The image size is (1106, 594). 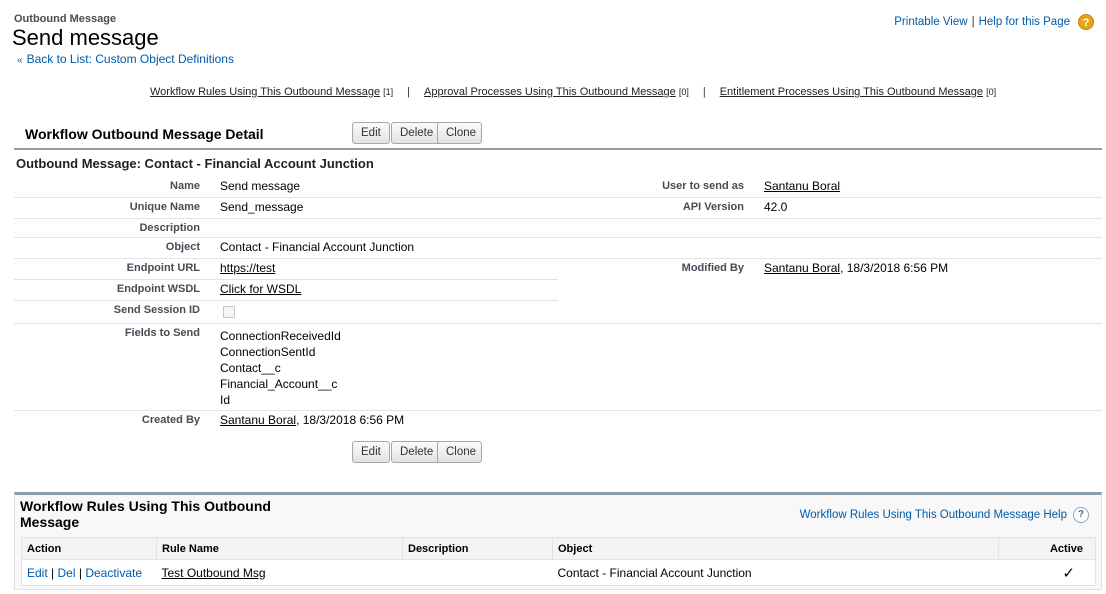 What do you see at coordinates (802, 186) in the screenshot?
I see `user-to-send-as-link: Santanu Boral` at bounding box center [802, 186].